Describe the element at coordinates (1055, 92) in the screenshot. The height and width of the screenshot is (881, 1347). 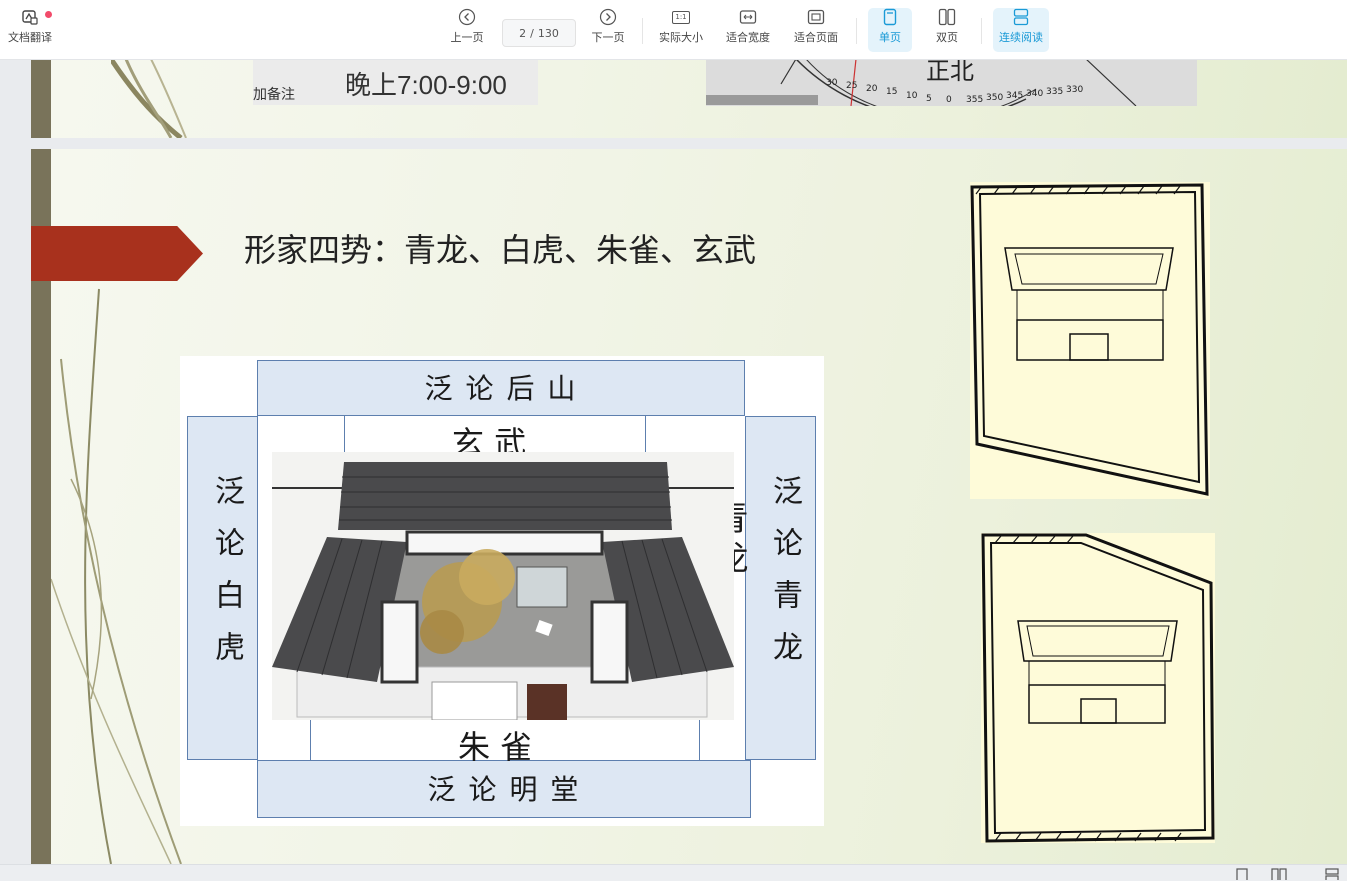
I see `compass-tick-label: 335` at that location.